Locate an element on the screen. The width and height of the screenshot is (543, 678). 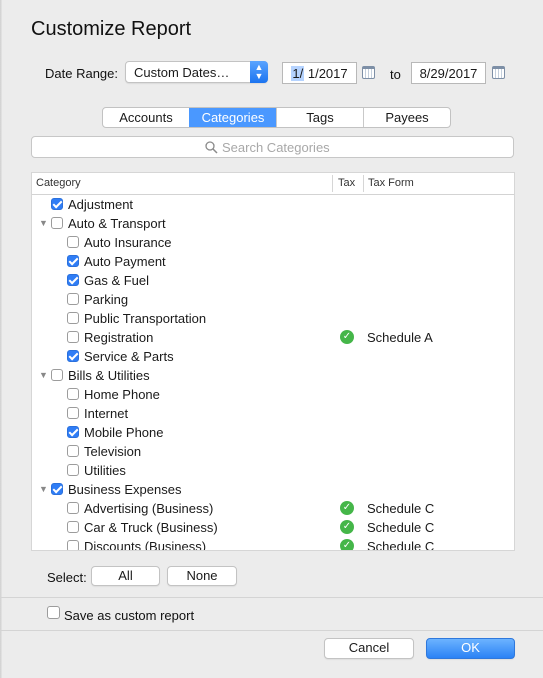
category-row: Gas & Fuel is located at coordinates (273, 280).